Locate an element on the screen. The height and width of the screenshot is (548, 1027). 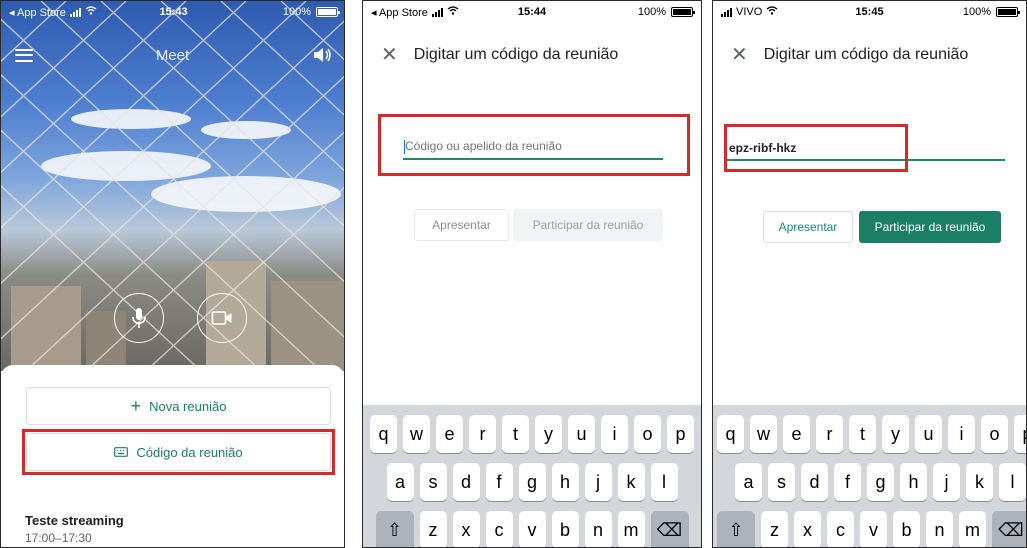
keyboard-row: qwertyuiop is located at coordinates (532, 434).